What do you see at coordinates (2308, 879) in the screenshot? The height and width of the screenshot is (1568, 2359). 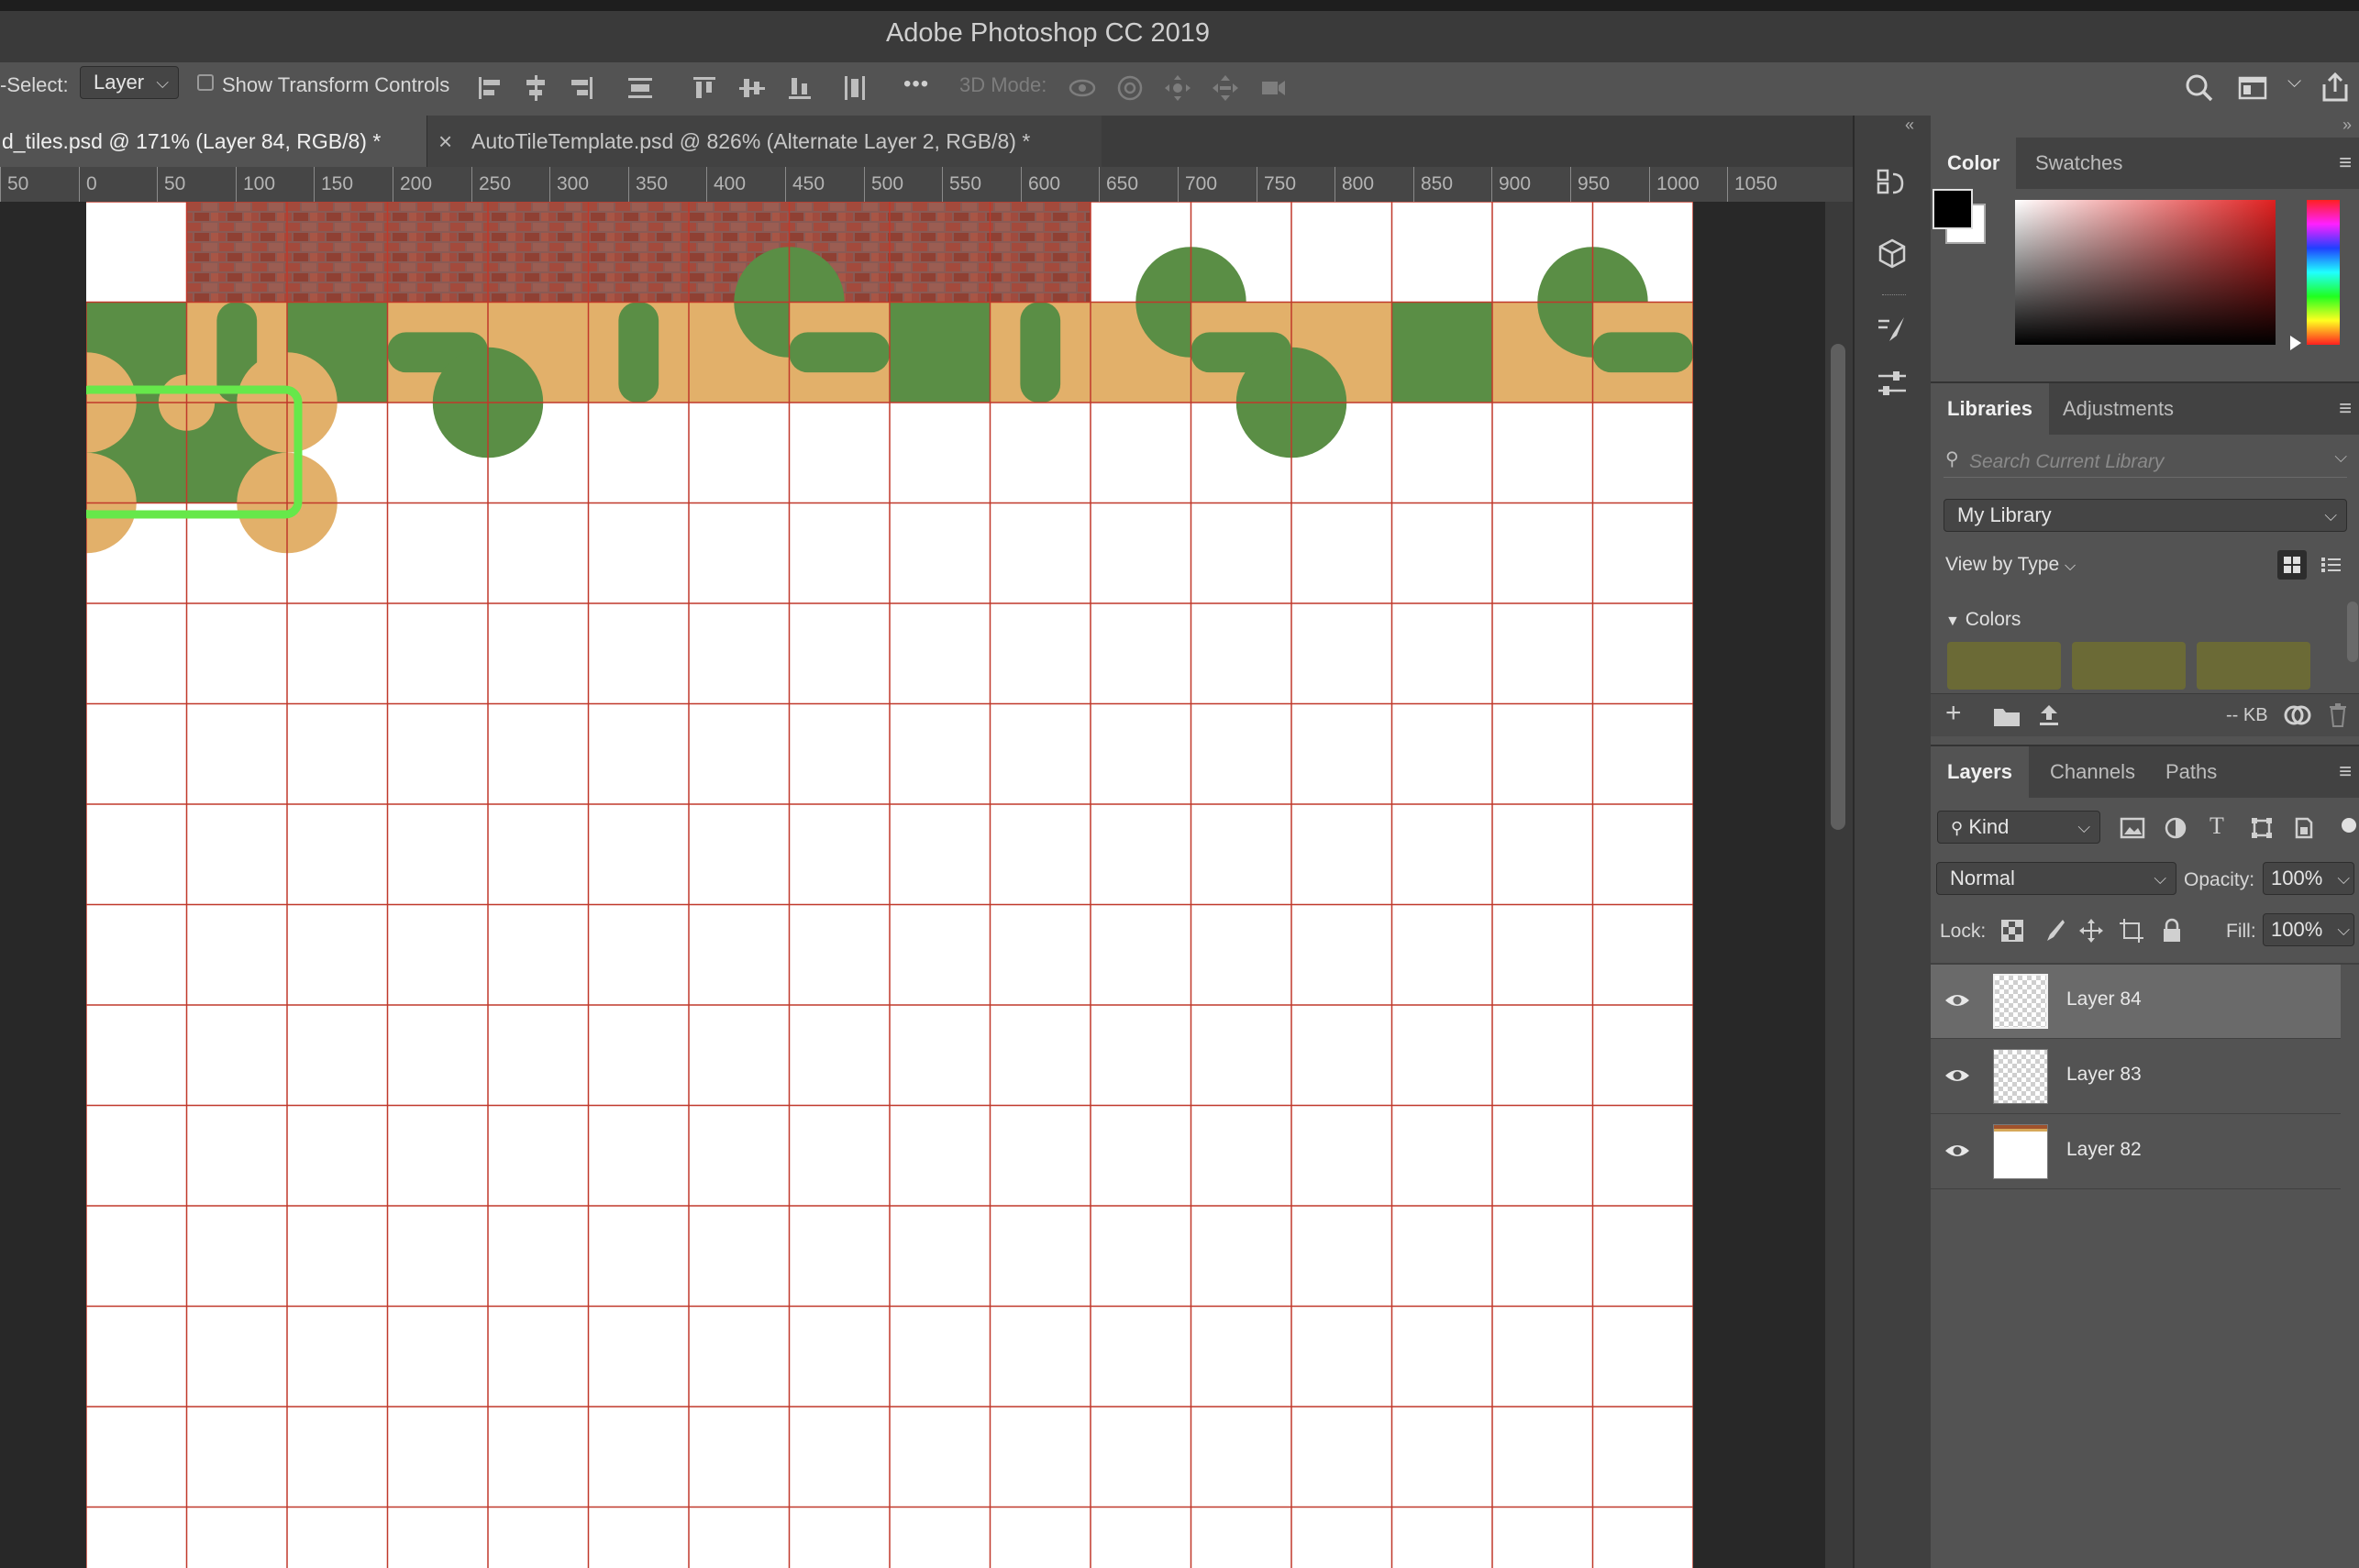 I see `opacity-field: 100% ⌵` at bounding box center [2308, 879].